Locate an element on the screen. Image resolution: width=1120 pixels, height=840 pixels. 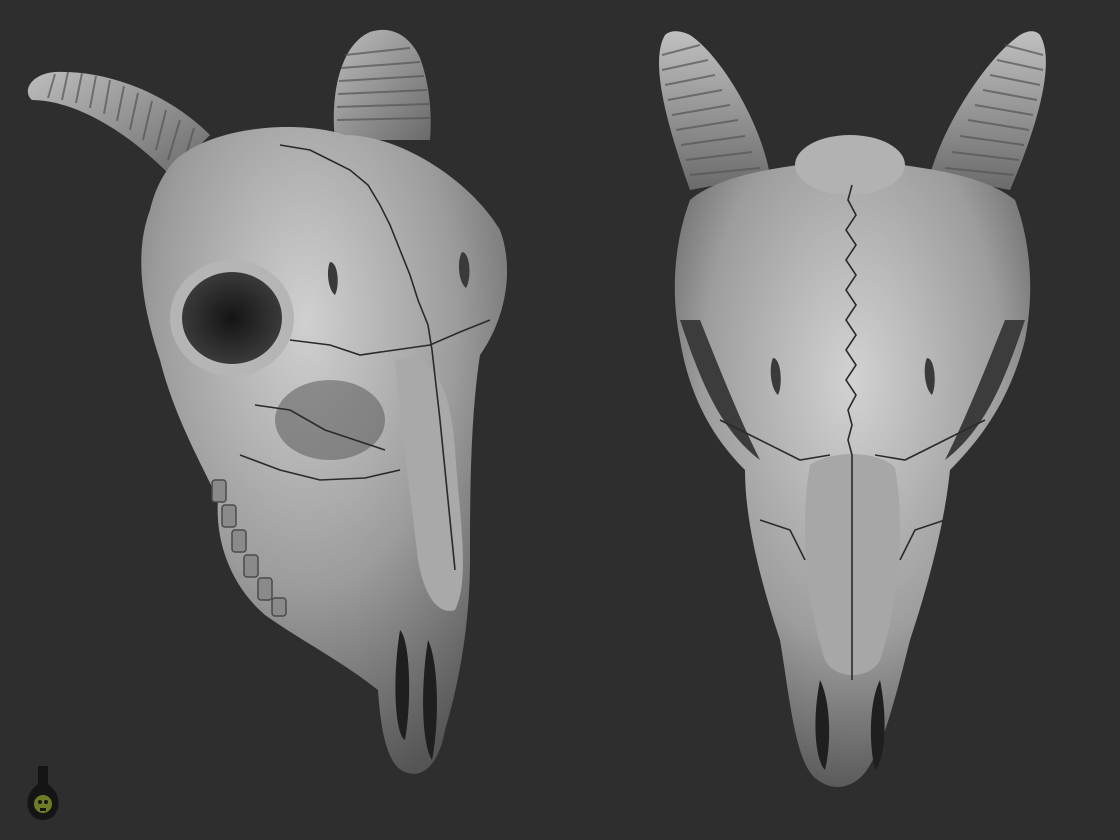
occipital-dome is located at coordinates (850, 165).